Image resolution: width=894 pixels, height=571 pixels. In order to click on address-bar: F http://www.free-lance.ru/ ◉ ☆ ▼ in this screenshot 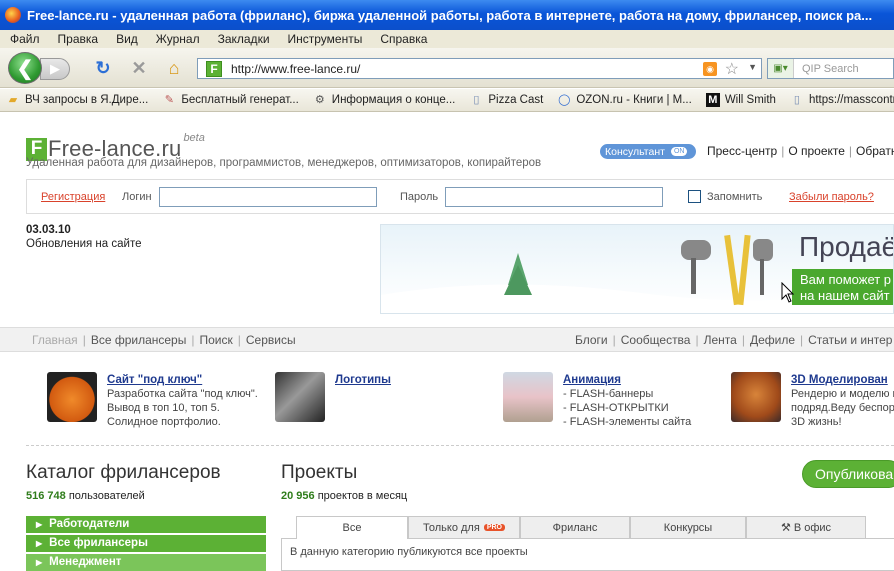, I will do `click(479, 68)`.